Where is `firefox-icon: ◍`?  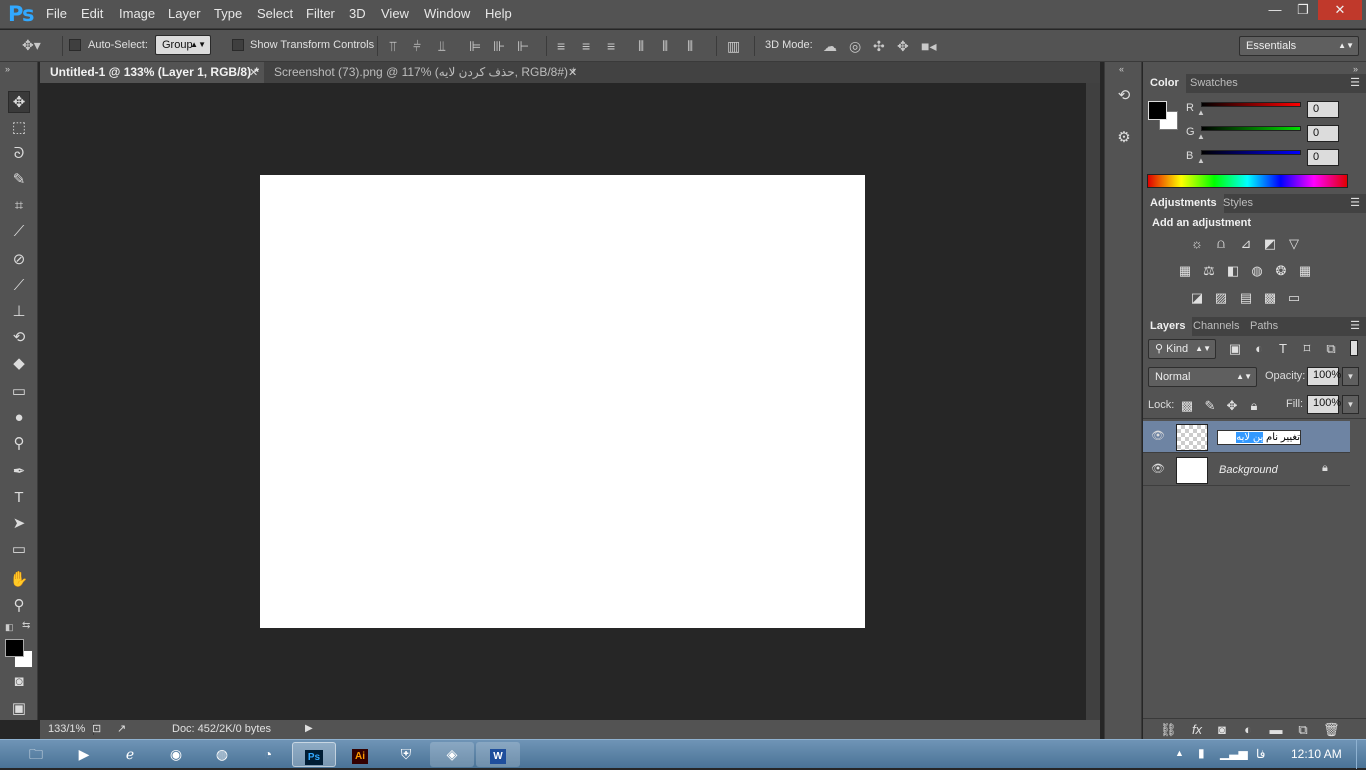 firefox-icon: ◍ is located at coordinates (222, 754).